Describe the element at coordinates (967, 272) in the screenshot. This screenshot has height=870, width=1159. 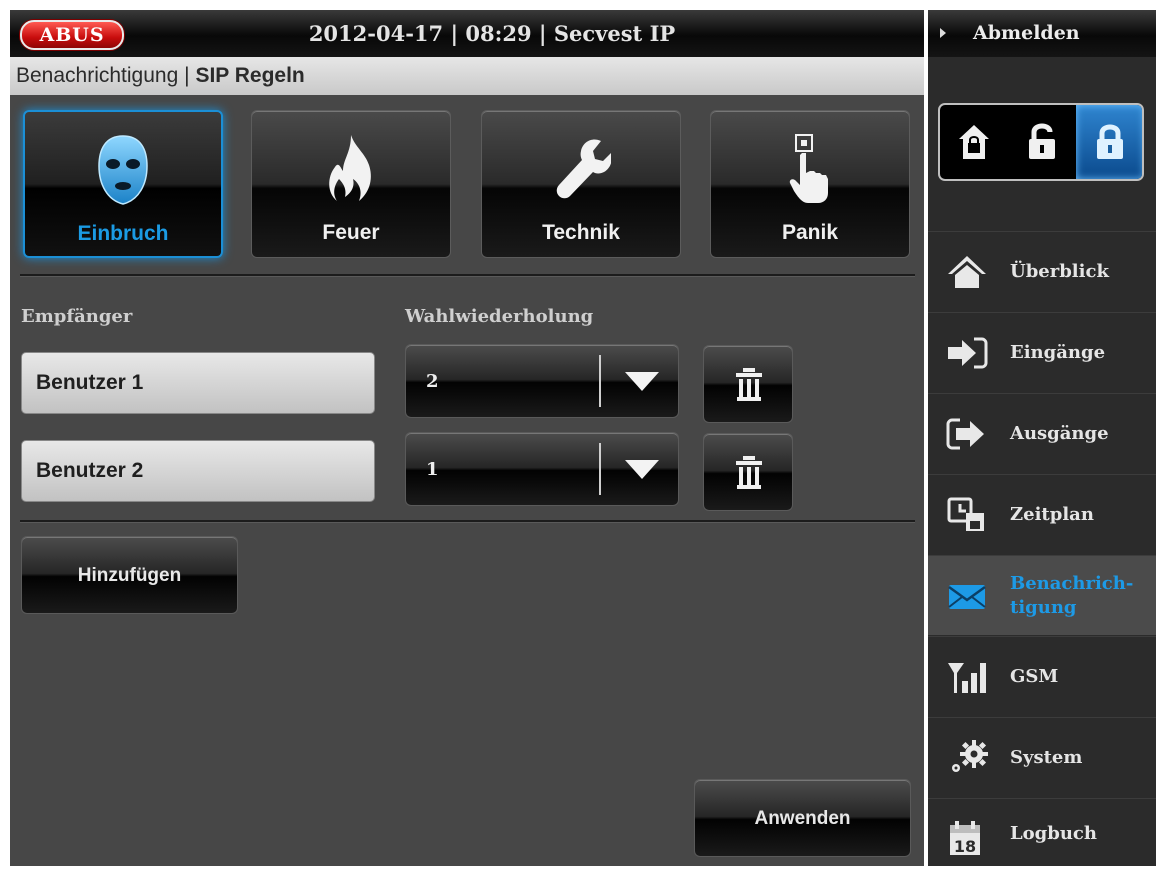
I see `house-icon` at that location.